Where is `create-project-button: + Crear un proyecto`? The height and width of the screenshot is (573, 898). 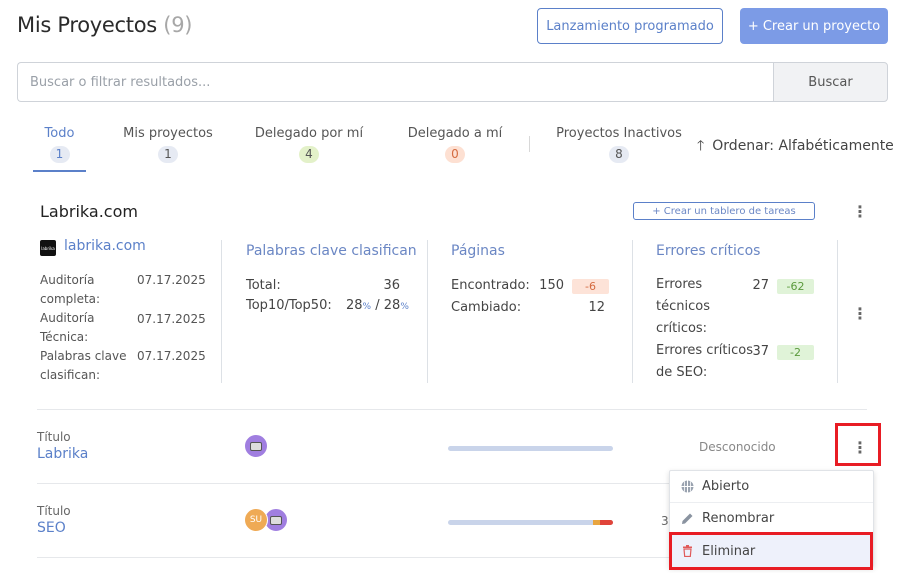
create-project-button: + Crear un proyecto is located at coordinates (814, 26).